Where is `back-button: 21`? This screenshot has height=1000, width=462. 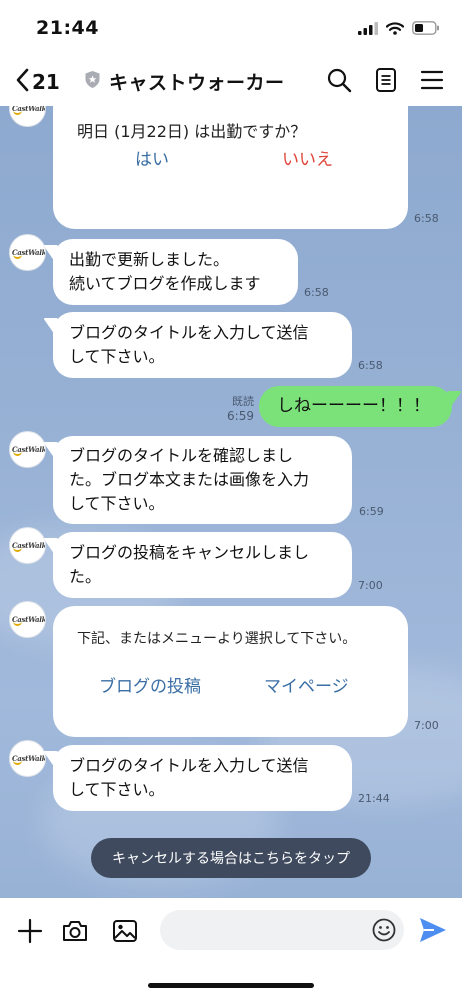
back-button: 21 is located at coordinates (37, 82).